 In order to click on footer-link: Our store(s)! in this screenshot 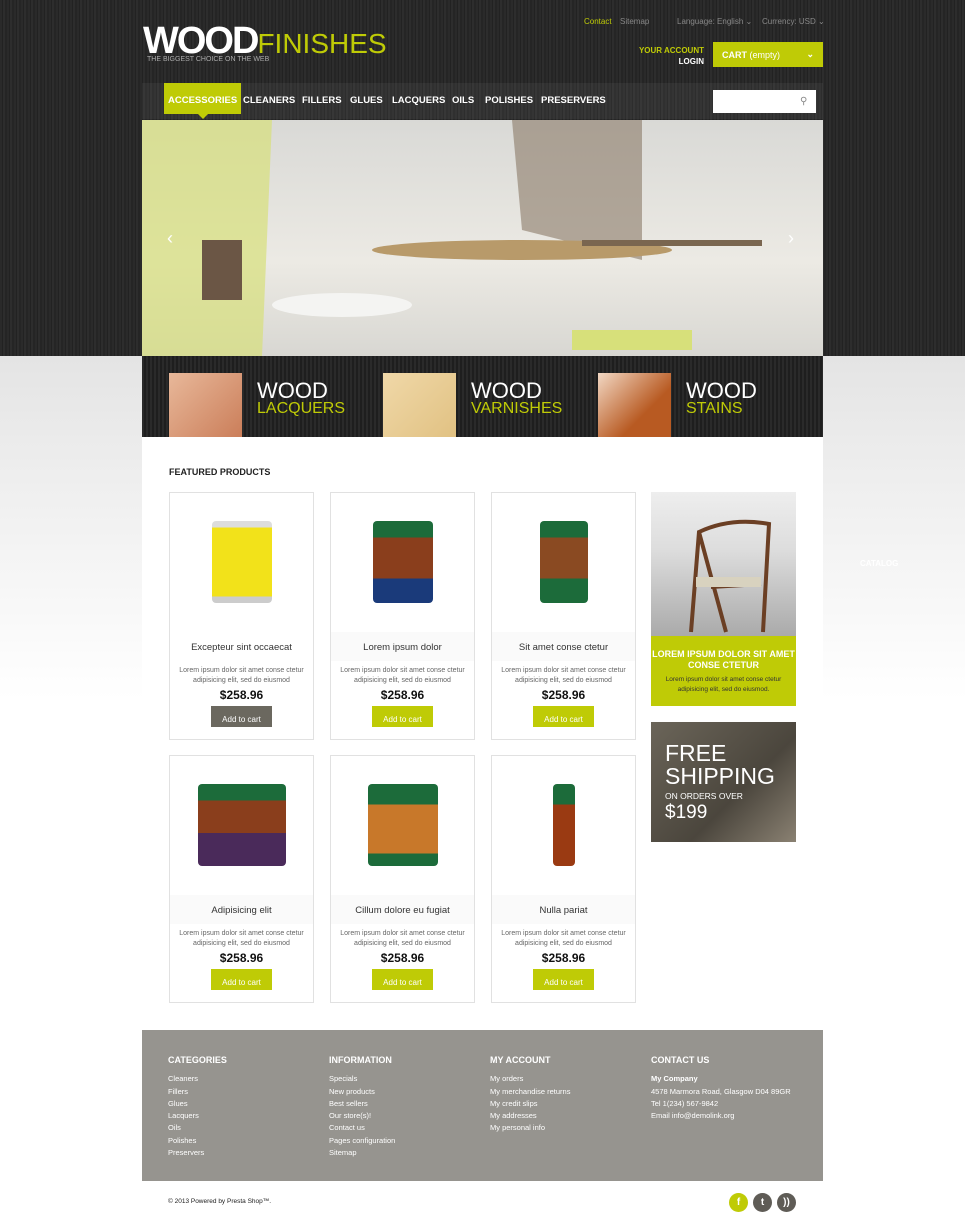, I will do `click(362, 1116)`.